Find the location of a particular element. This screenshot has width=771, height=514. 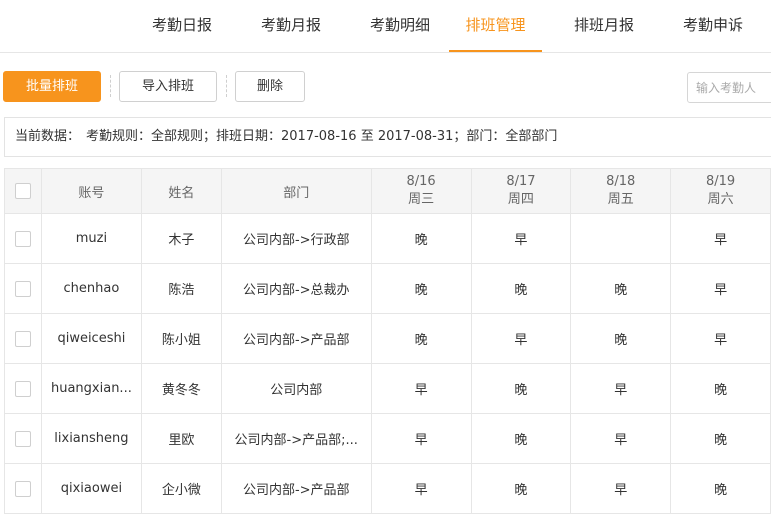

dept-cell: 公司内部->总裁办 is located at coordinates (296, 288).